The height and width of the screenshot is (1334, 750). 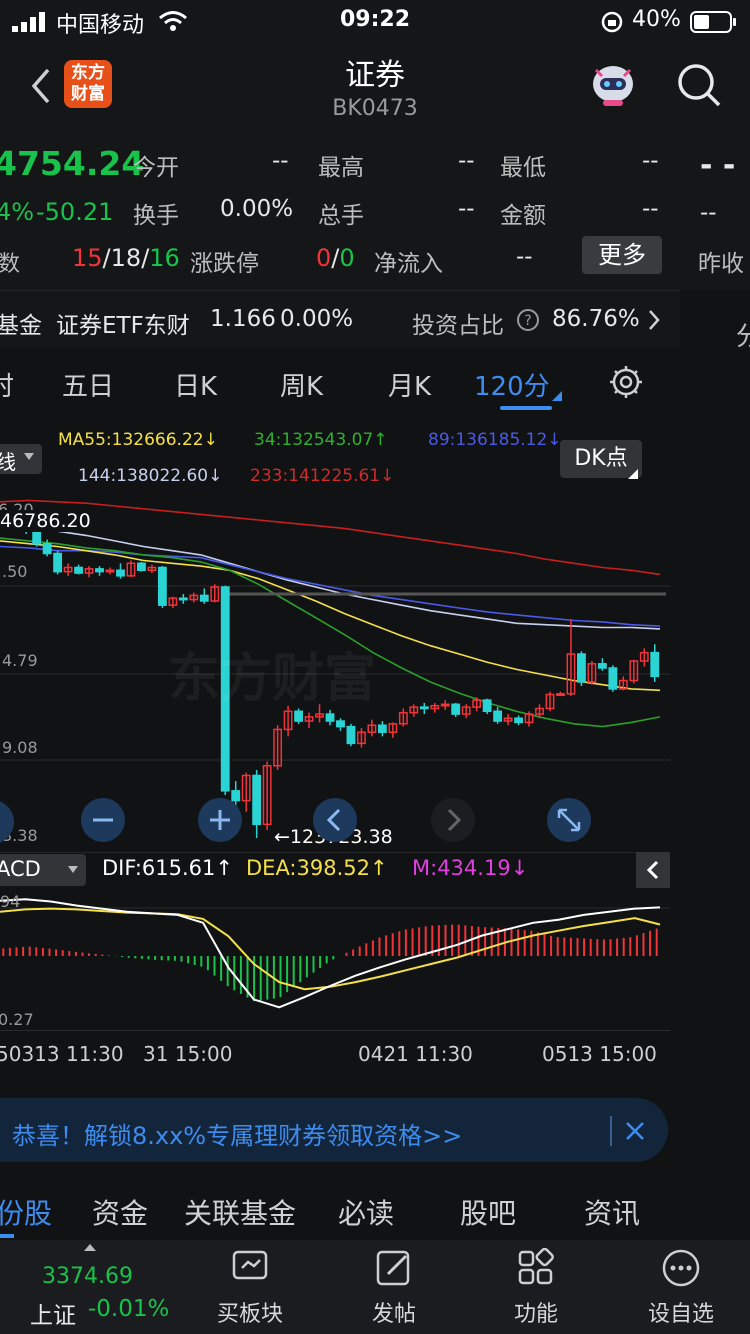 I want to click on ma-type-label: 线, so click(x=8, y=462).